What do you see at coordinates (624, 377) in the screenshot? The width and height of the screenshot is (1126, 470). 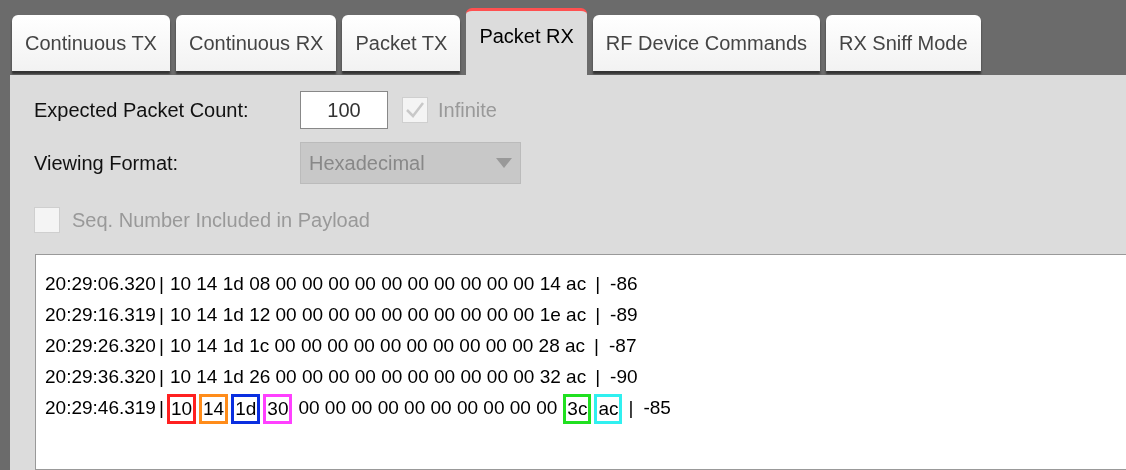 I see `rssi-value: -90` at bounding box center [624, 377].